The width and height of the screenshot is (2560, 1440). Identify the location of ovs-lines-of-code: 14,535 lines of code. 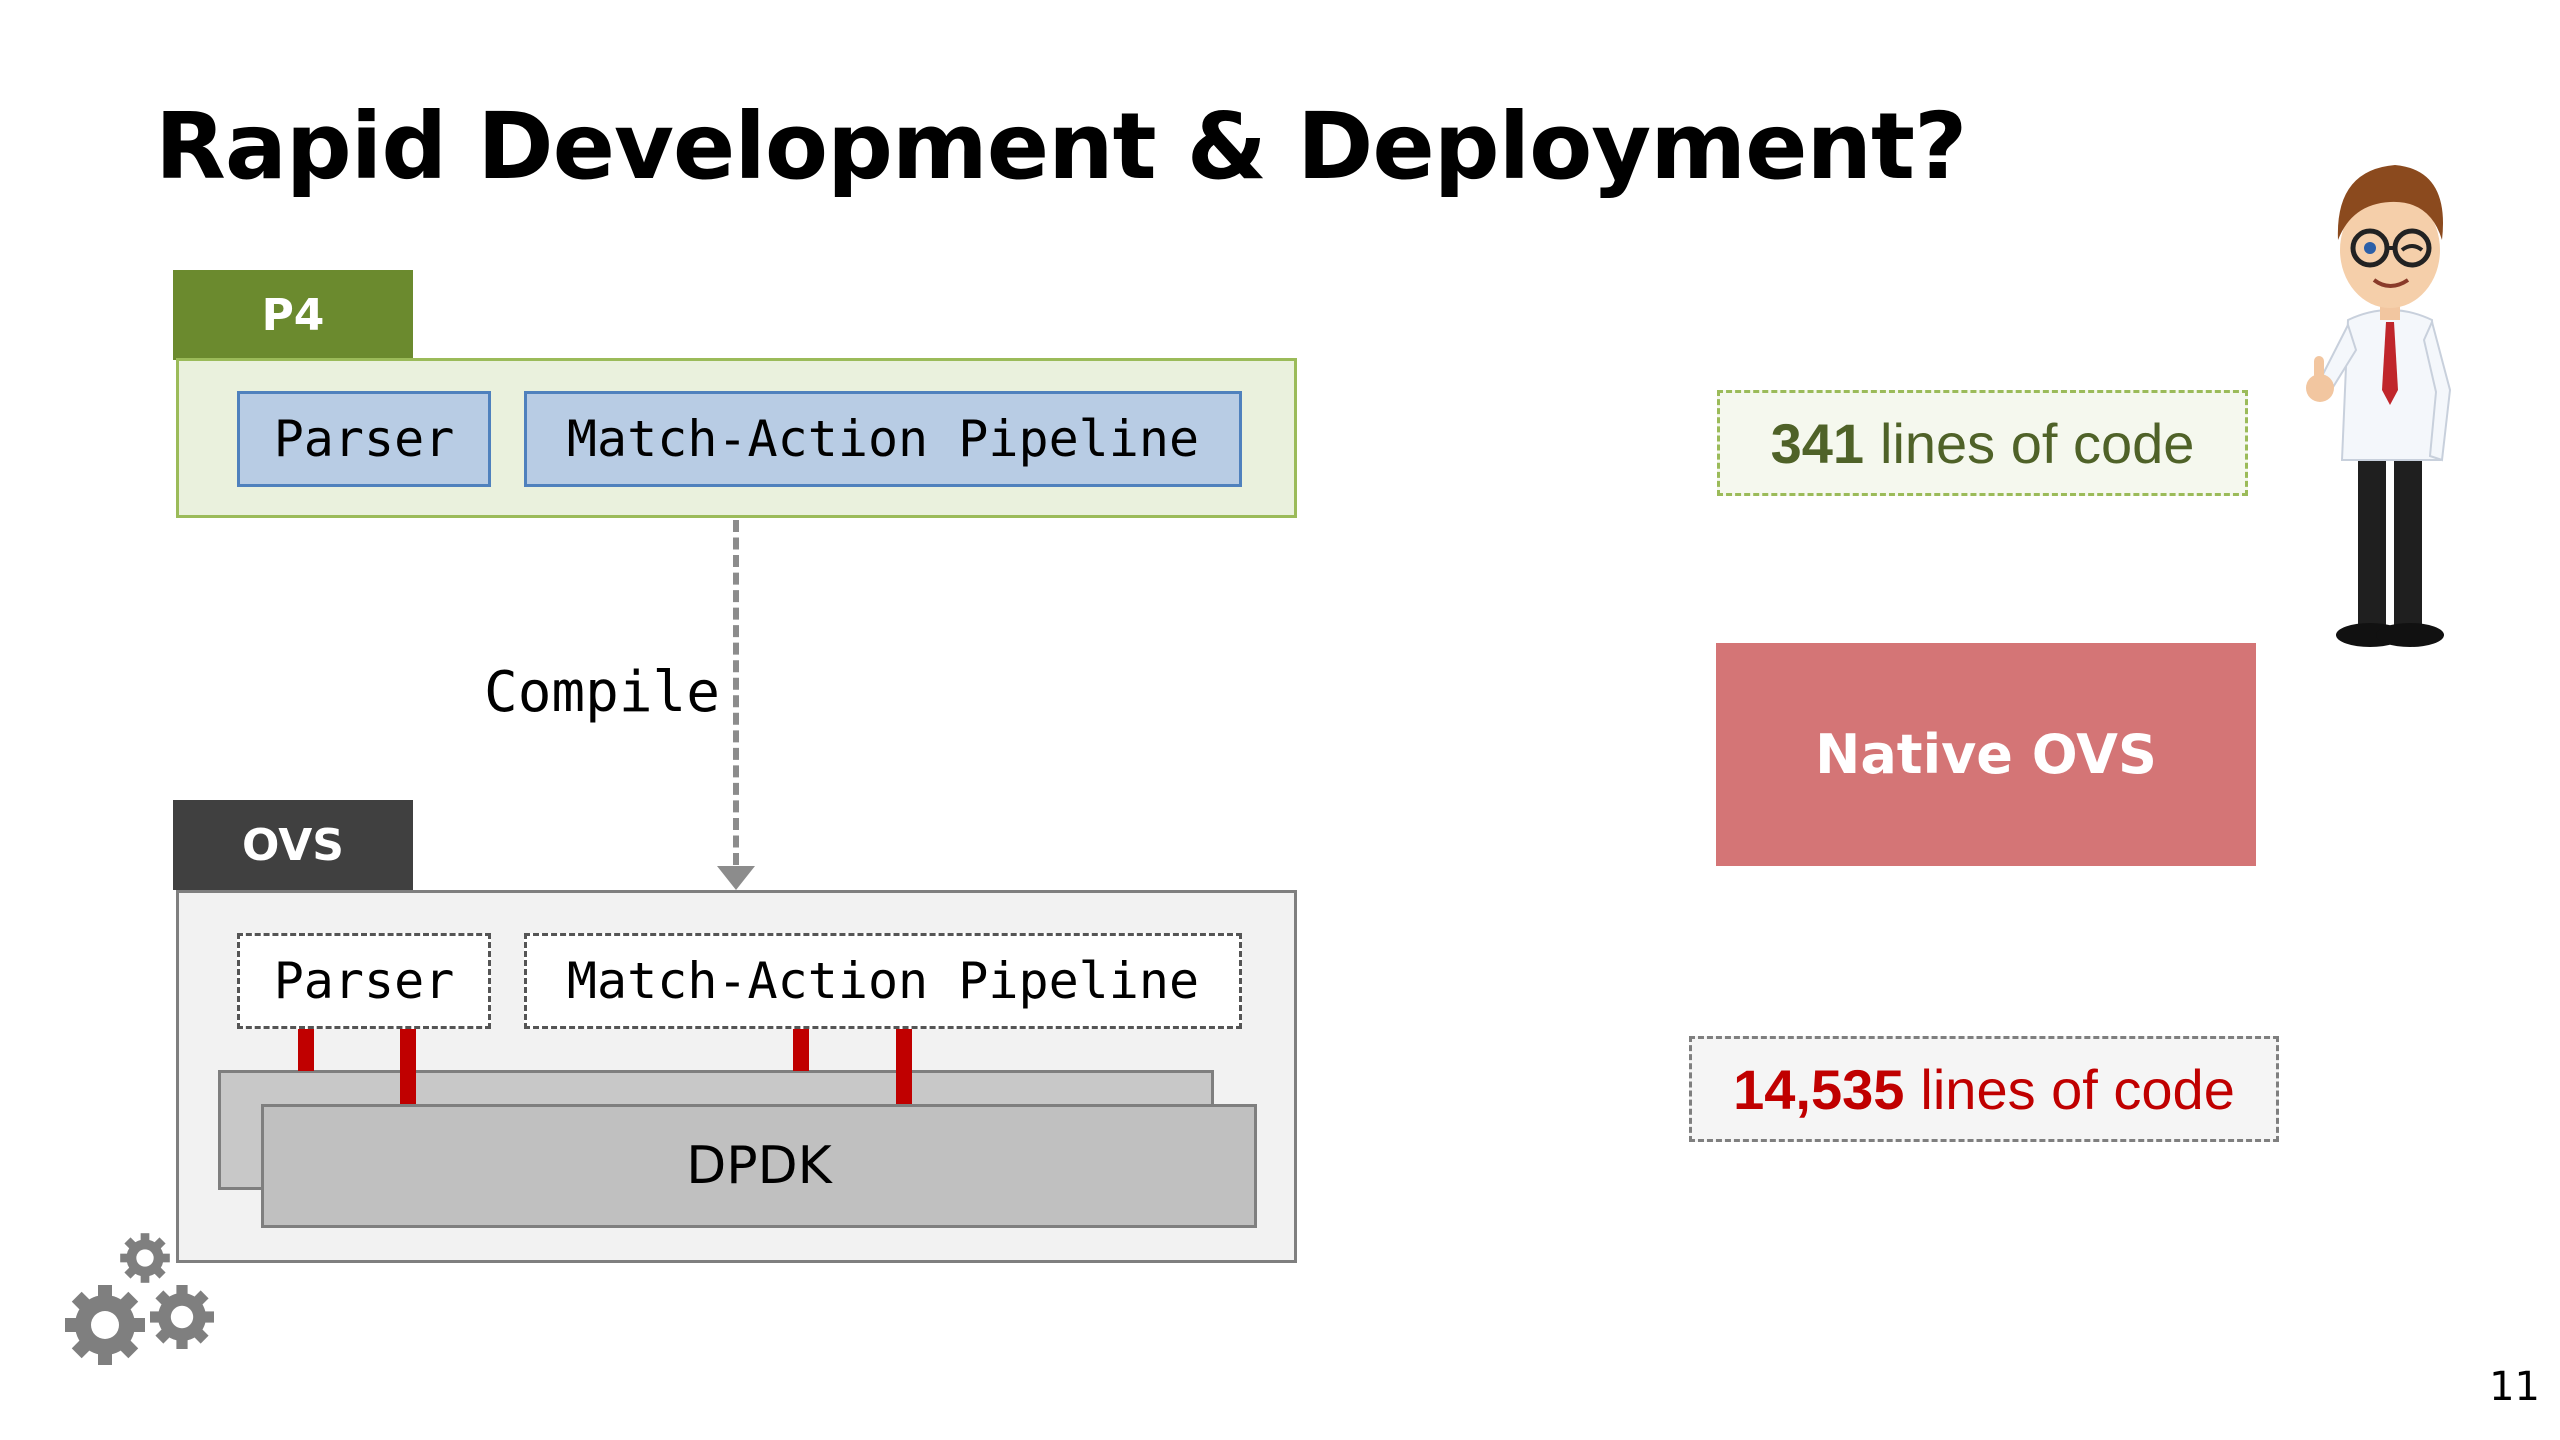
(1984, 1089).